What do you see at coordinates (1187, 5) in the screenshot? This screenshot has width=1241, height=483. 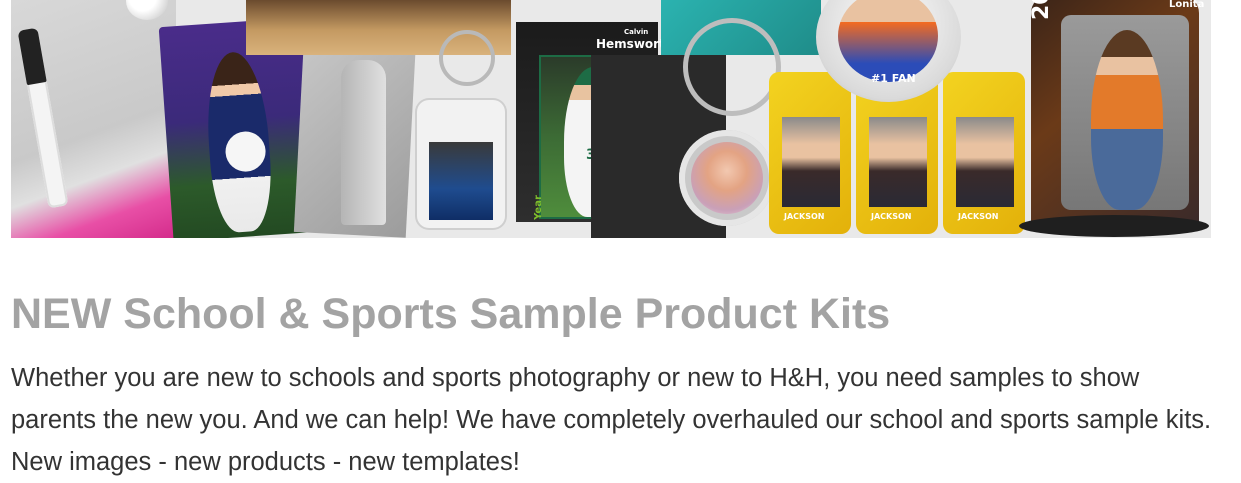 I see `plaque-name: Lonita` at bounding box center [1187, 5].